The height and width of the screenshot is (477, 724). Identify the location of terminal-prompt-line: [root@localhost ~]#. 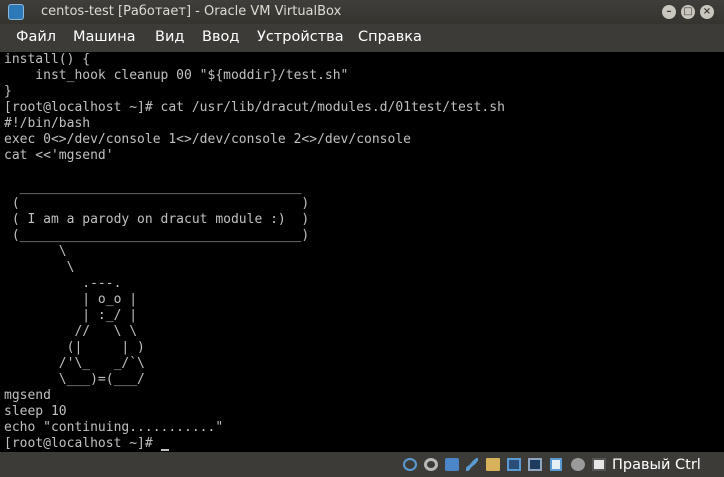
(86, 444).